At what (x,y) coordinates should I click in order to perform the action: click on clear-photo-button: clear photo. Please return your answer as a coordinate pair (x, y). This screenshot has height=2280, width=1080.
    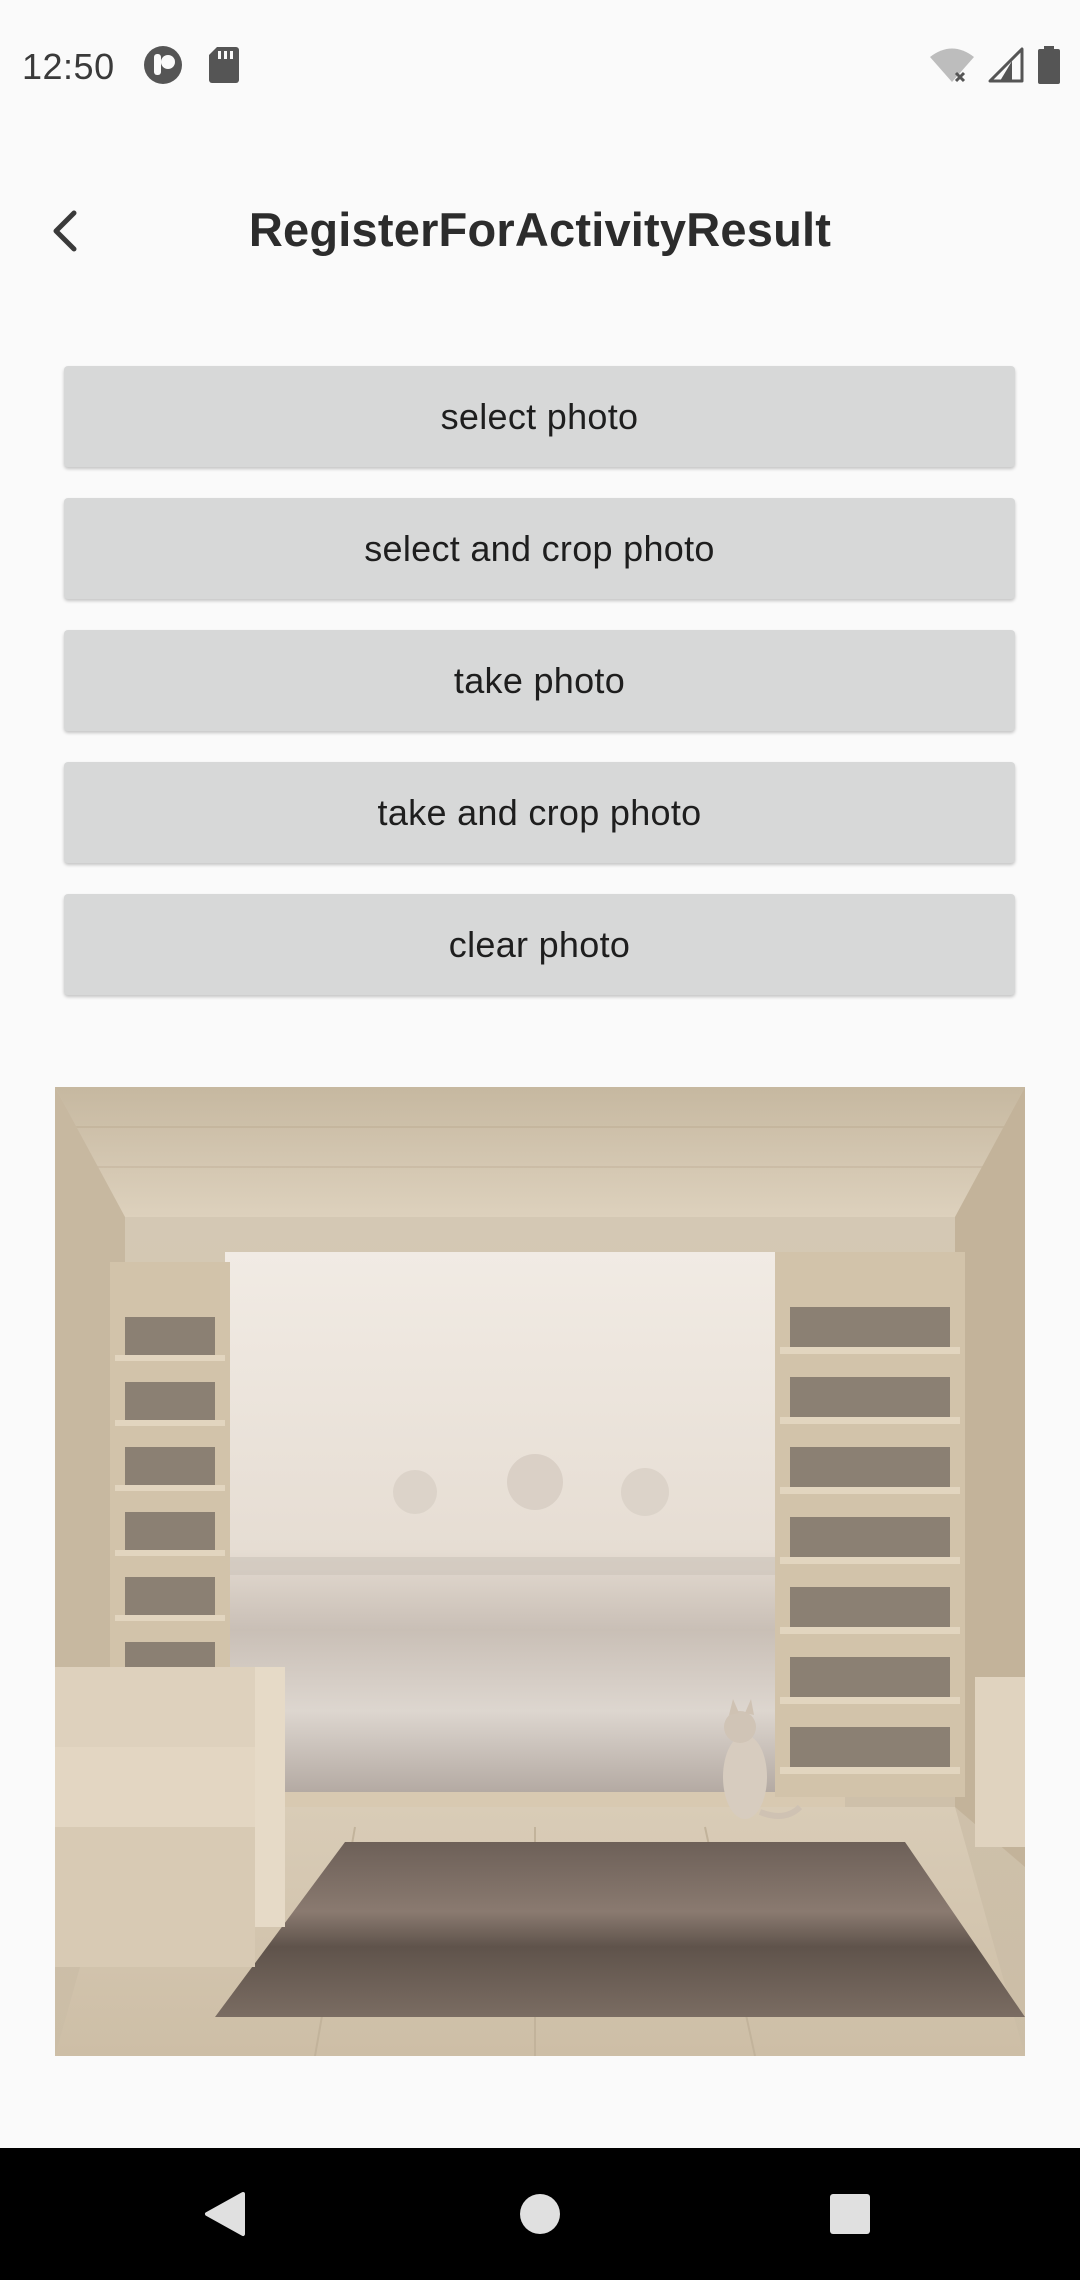
    Looking at the image, I should click on (539, 944).